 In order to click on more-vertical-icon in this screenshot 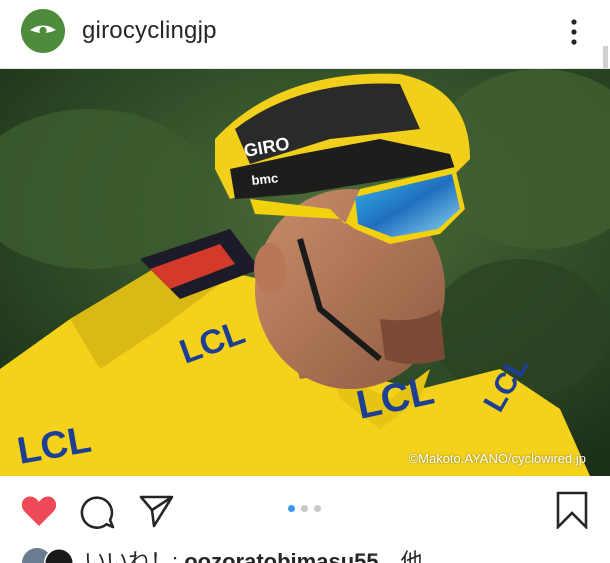, I will do `click(574, 32)`.